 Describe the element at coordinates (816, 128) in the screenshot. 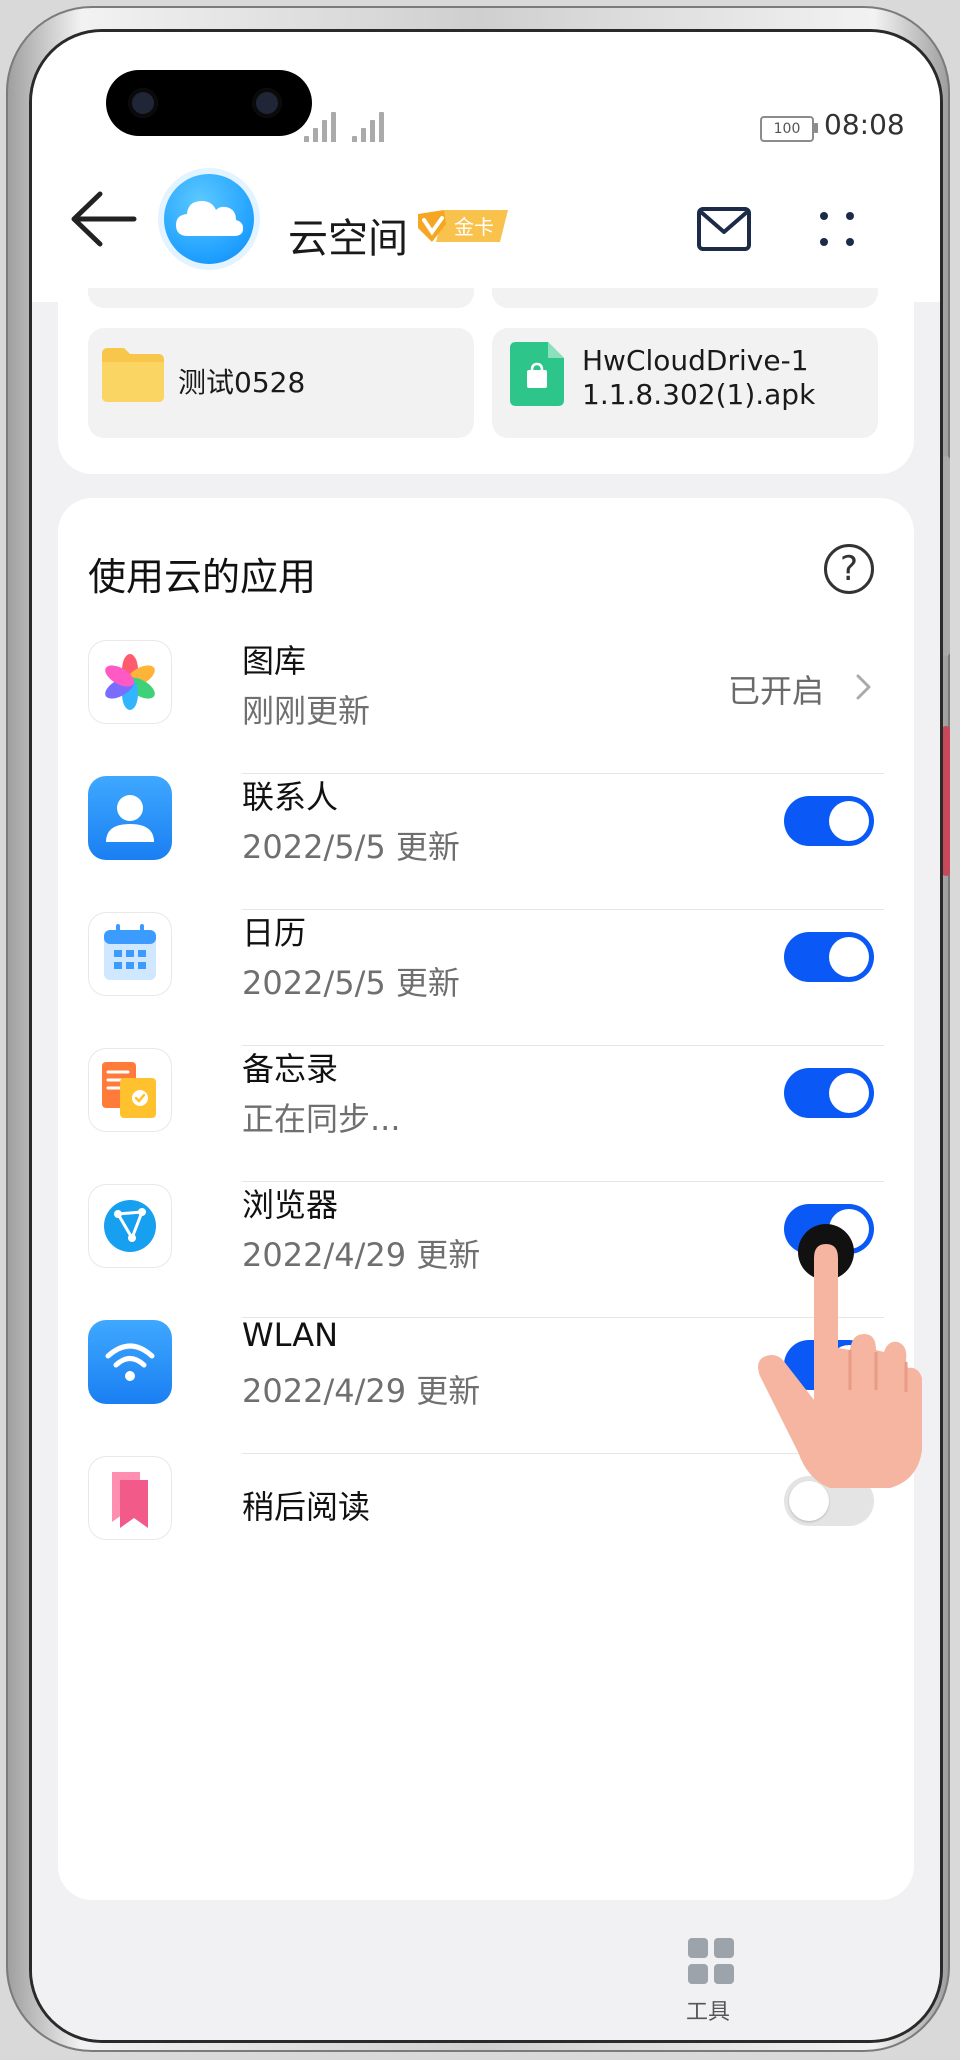

I see `battery-tip` at that location.